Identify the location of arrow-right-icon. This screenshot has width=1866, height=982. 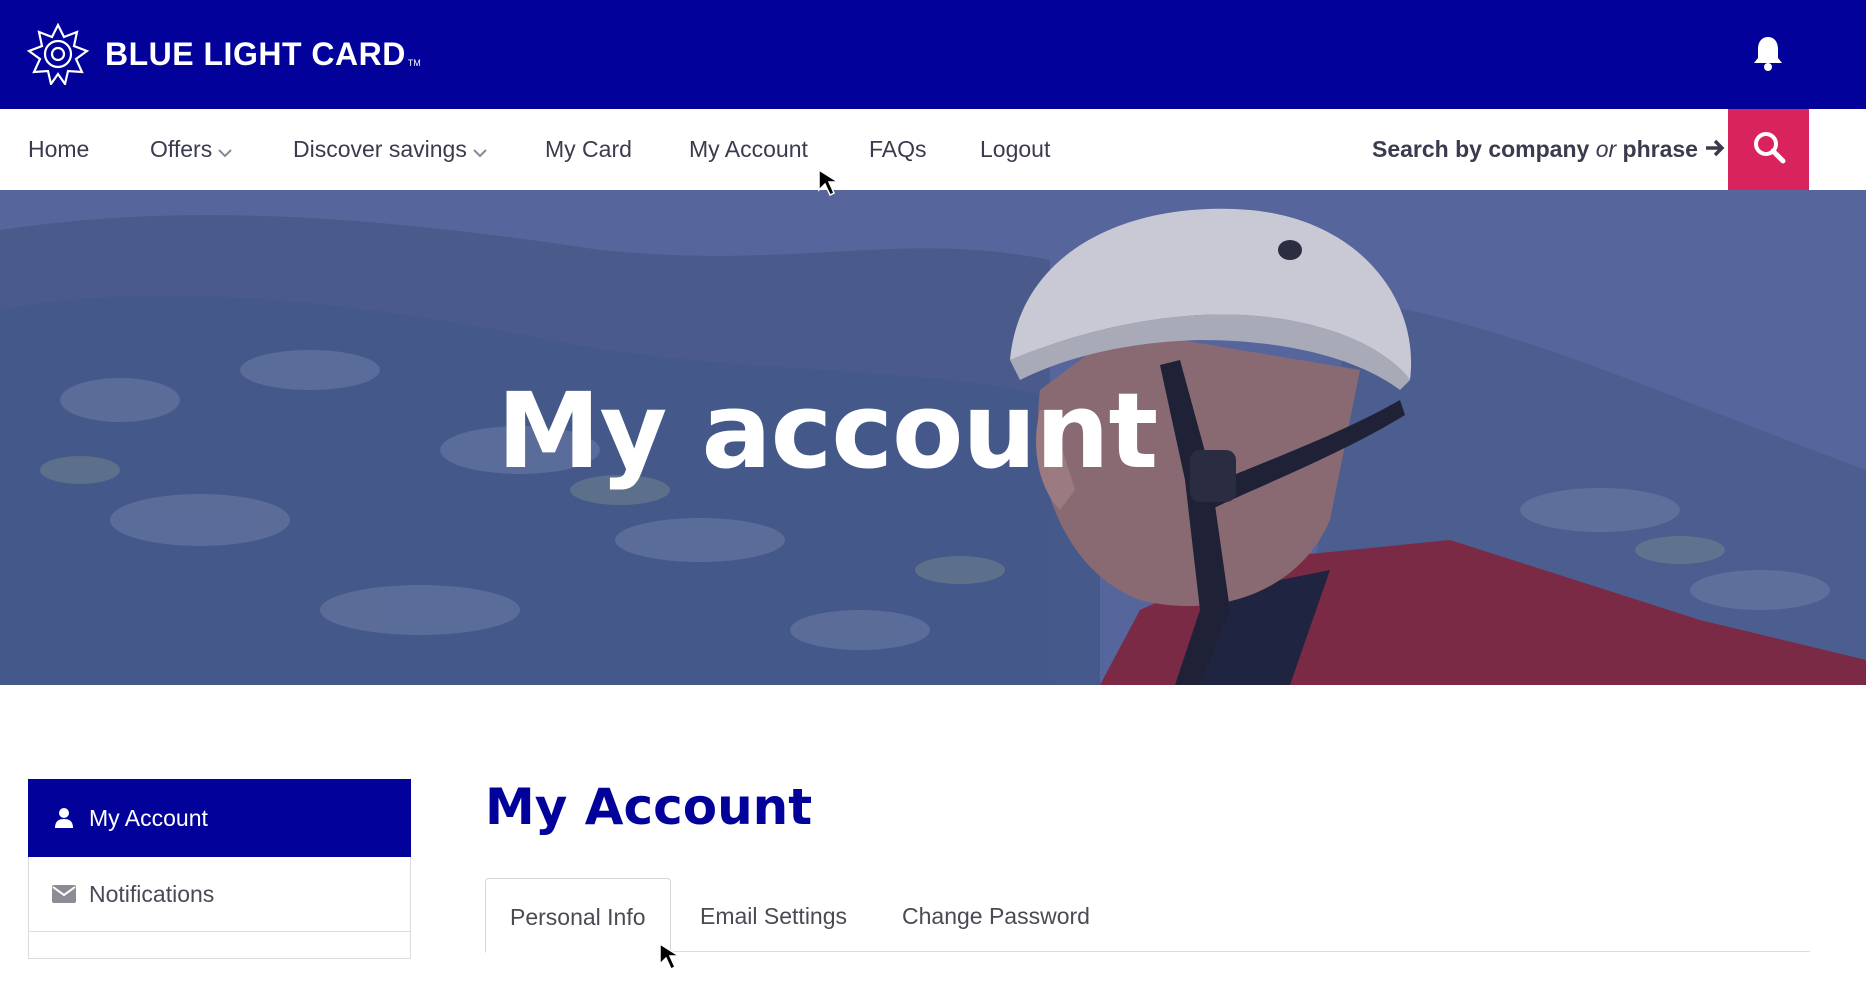
(1715, 150).